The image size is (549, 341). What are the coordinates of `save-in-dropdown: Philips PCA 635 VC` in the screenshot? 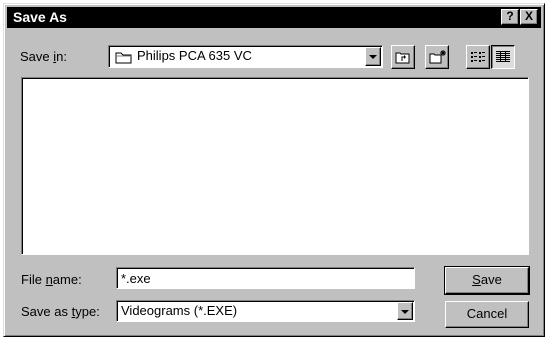 It's located at (245, 56).